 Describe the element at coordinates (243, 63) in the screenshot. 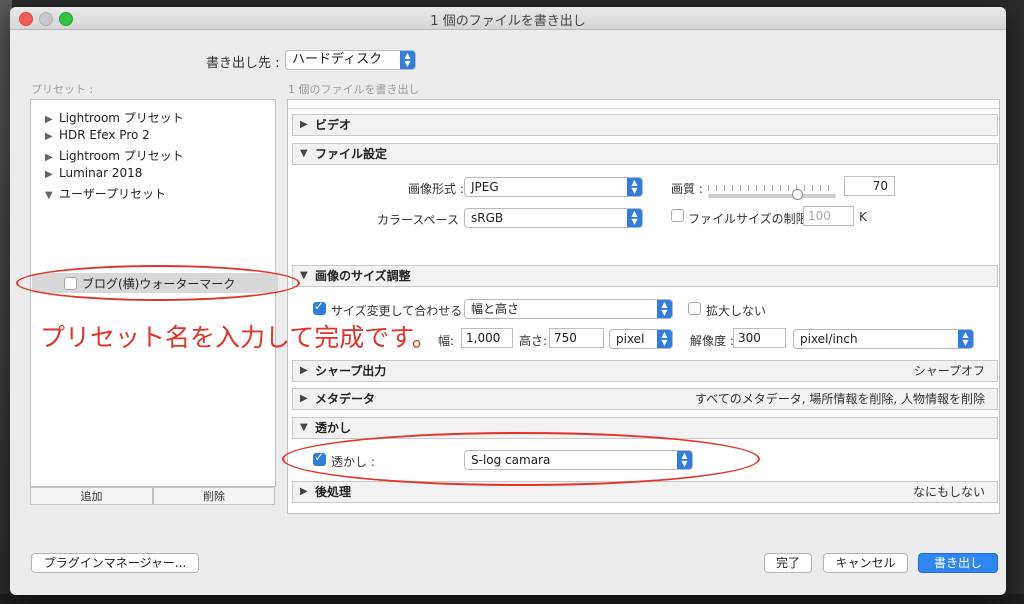

I see `export-to-label: 書き出し先 :` at that location.